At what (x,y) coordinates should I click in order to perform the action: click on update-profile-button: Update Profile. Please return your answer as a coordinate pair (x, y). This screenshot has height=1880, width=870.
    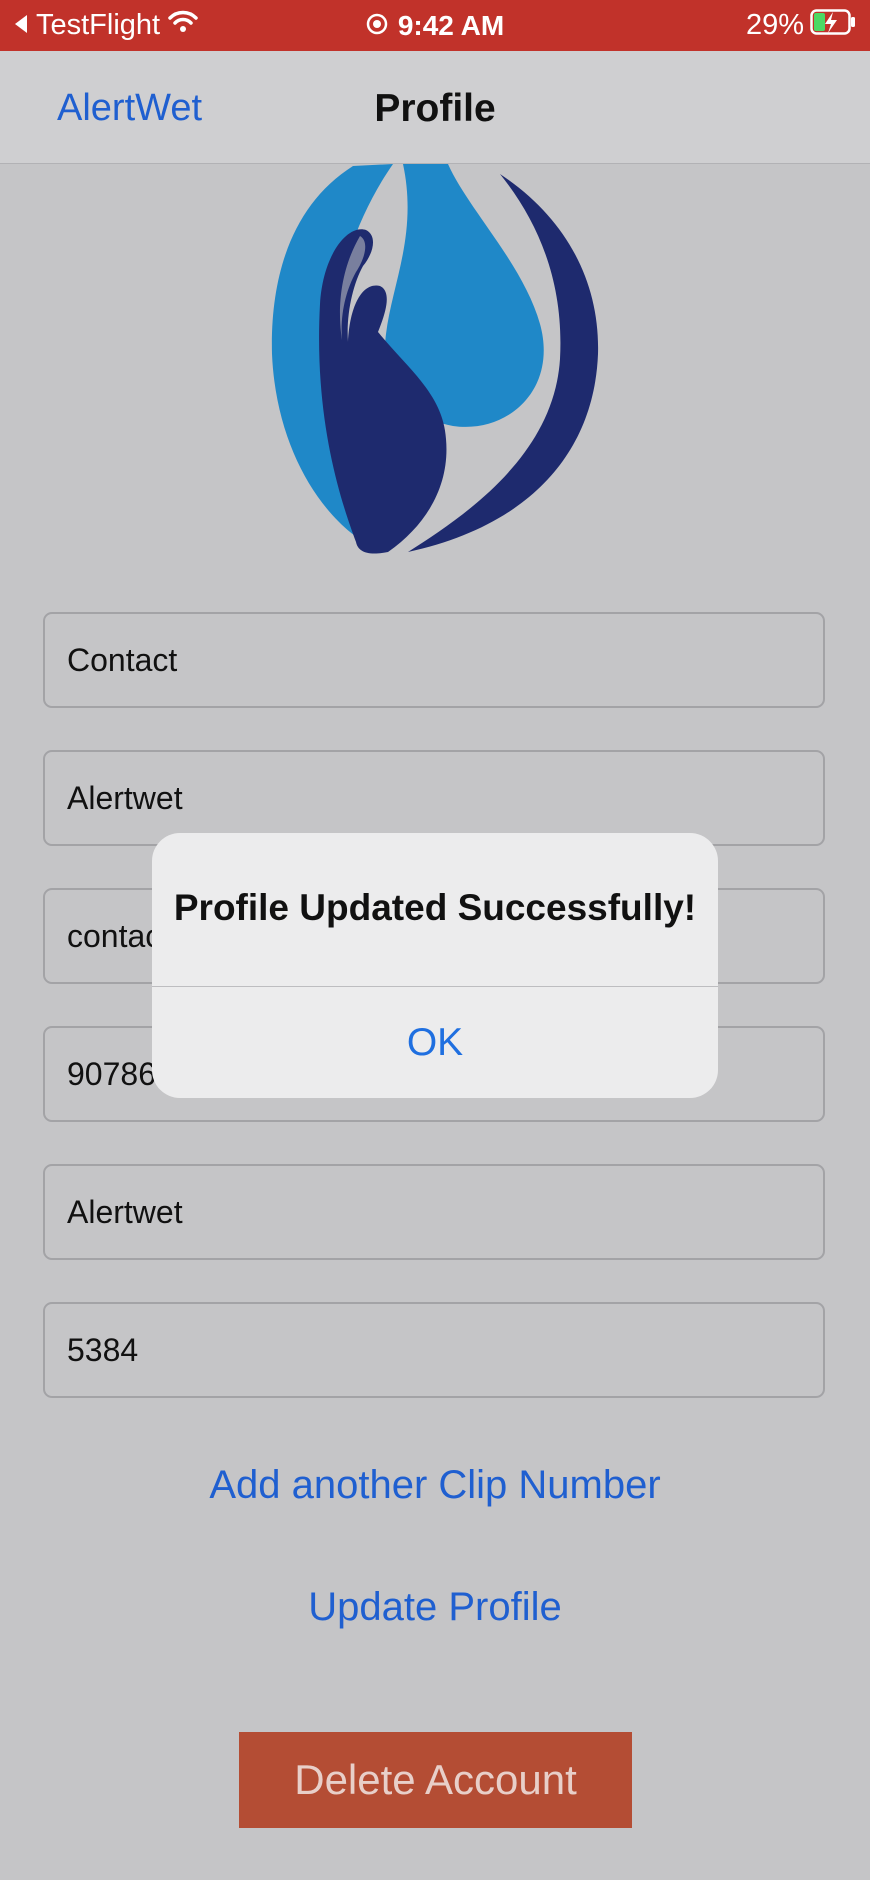
    Looking at the image, I should click on (435, 1607).